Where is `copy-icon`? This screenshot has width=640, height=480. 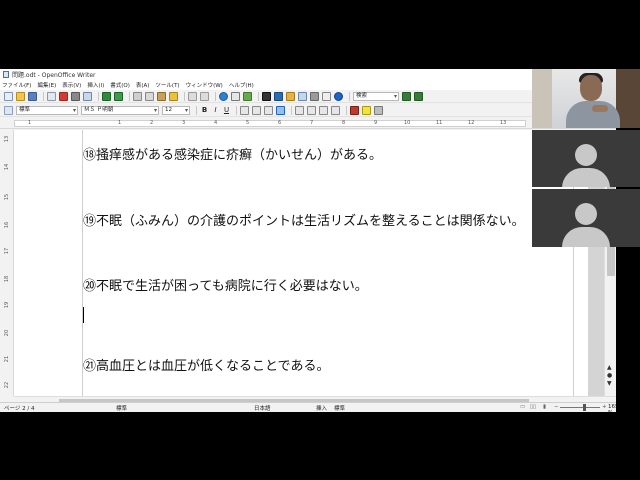
copy-icon is located at coordinates (149, 96).